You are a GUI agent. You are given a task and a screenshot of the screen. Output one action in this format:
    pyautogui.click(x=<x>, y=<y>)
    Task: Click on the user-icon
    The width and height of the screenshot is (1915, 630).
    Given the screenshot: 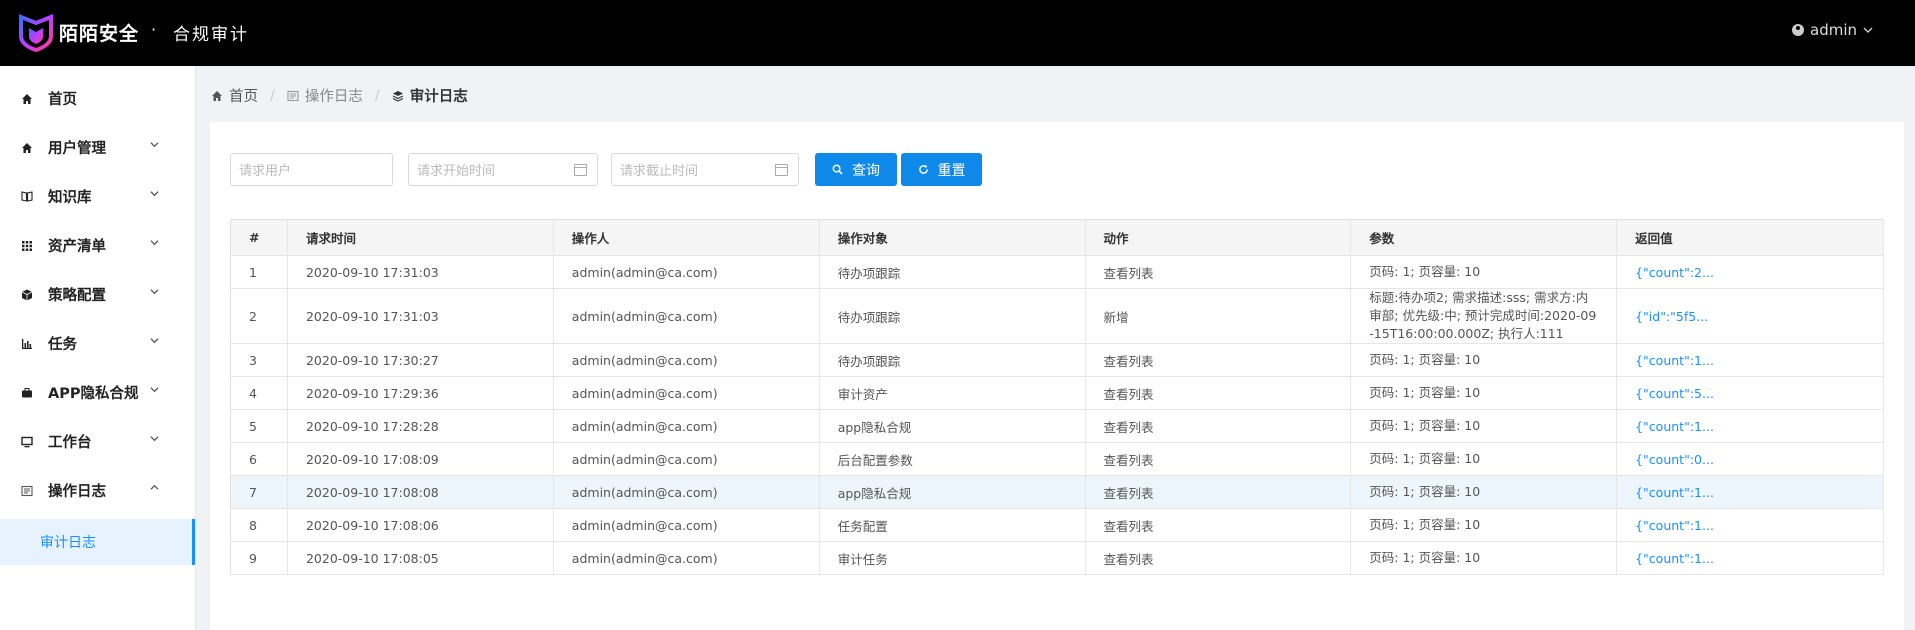 What is the action you would take?
    pyautogui.click(x=1798, y=30)
    